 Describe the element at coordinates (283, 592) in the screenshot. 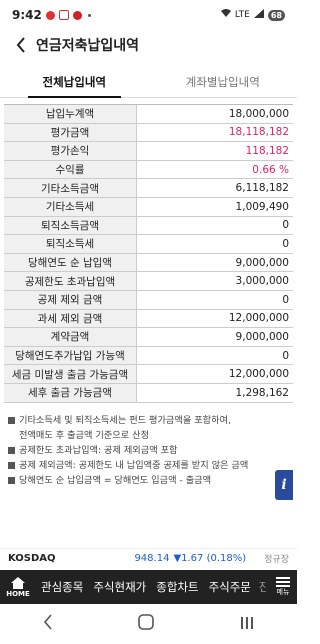

I see `menu-label: 메뉴` at that location.